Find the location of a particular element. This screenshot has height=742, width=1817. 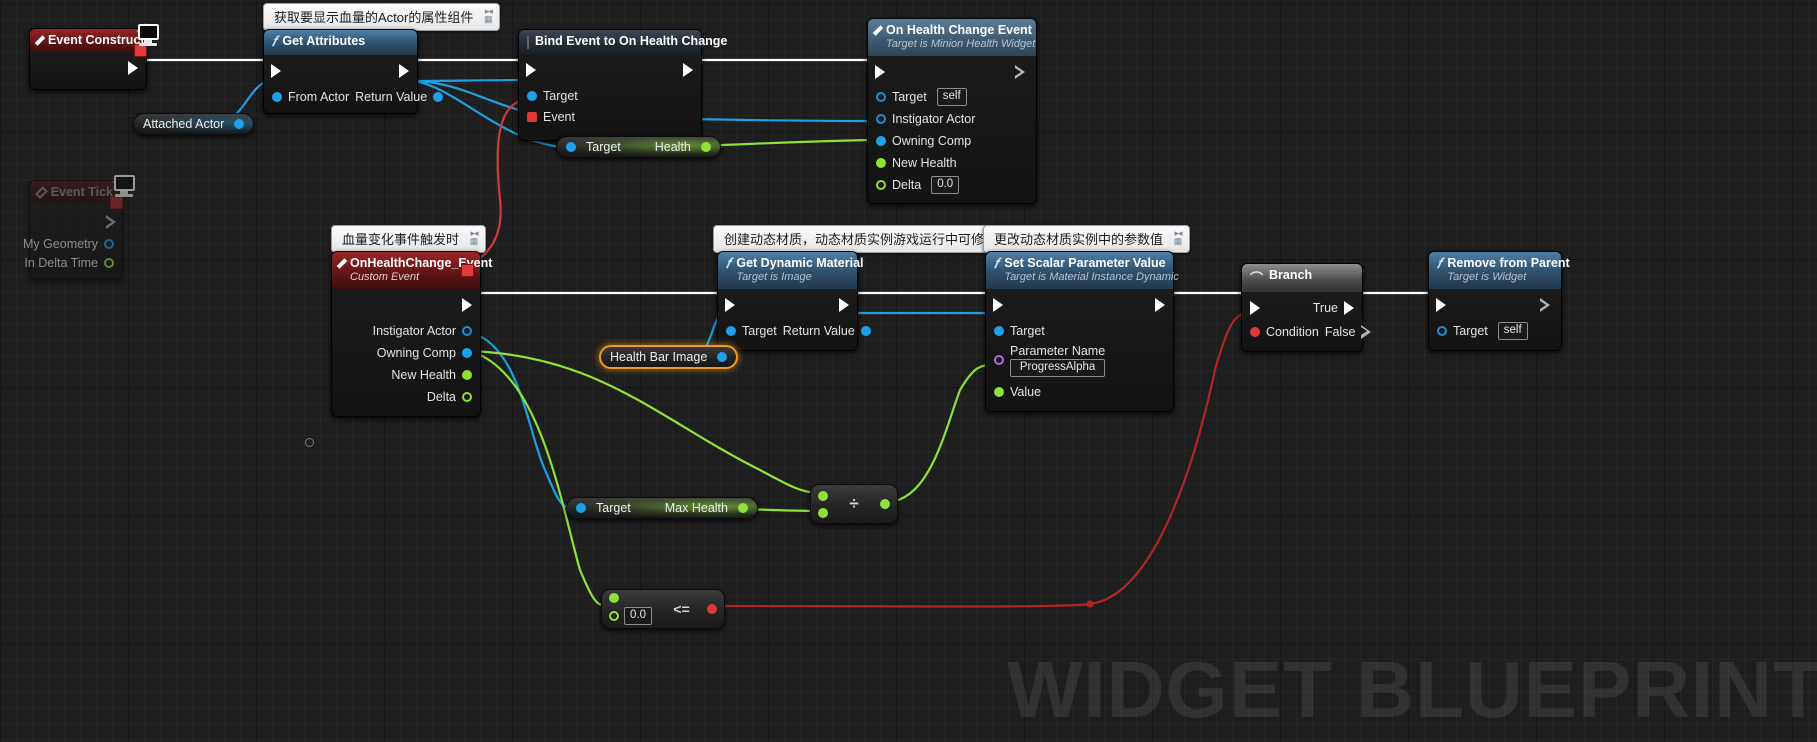

output-label: Health is located at coordinates (672, 147).